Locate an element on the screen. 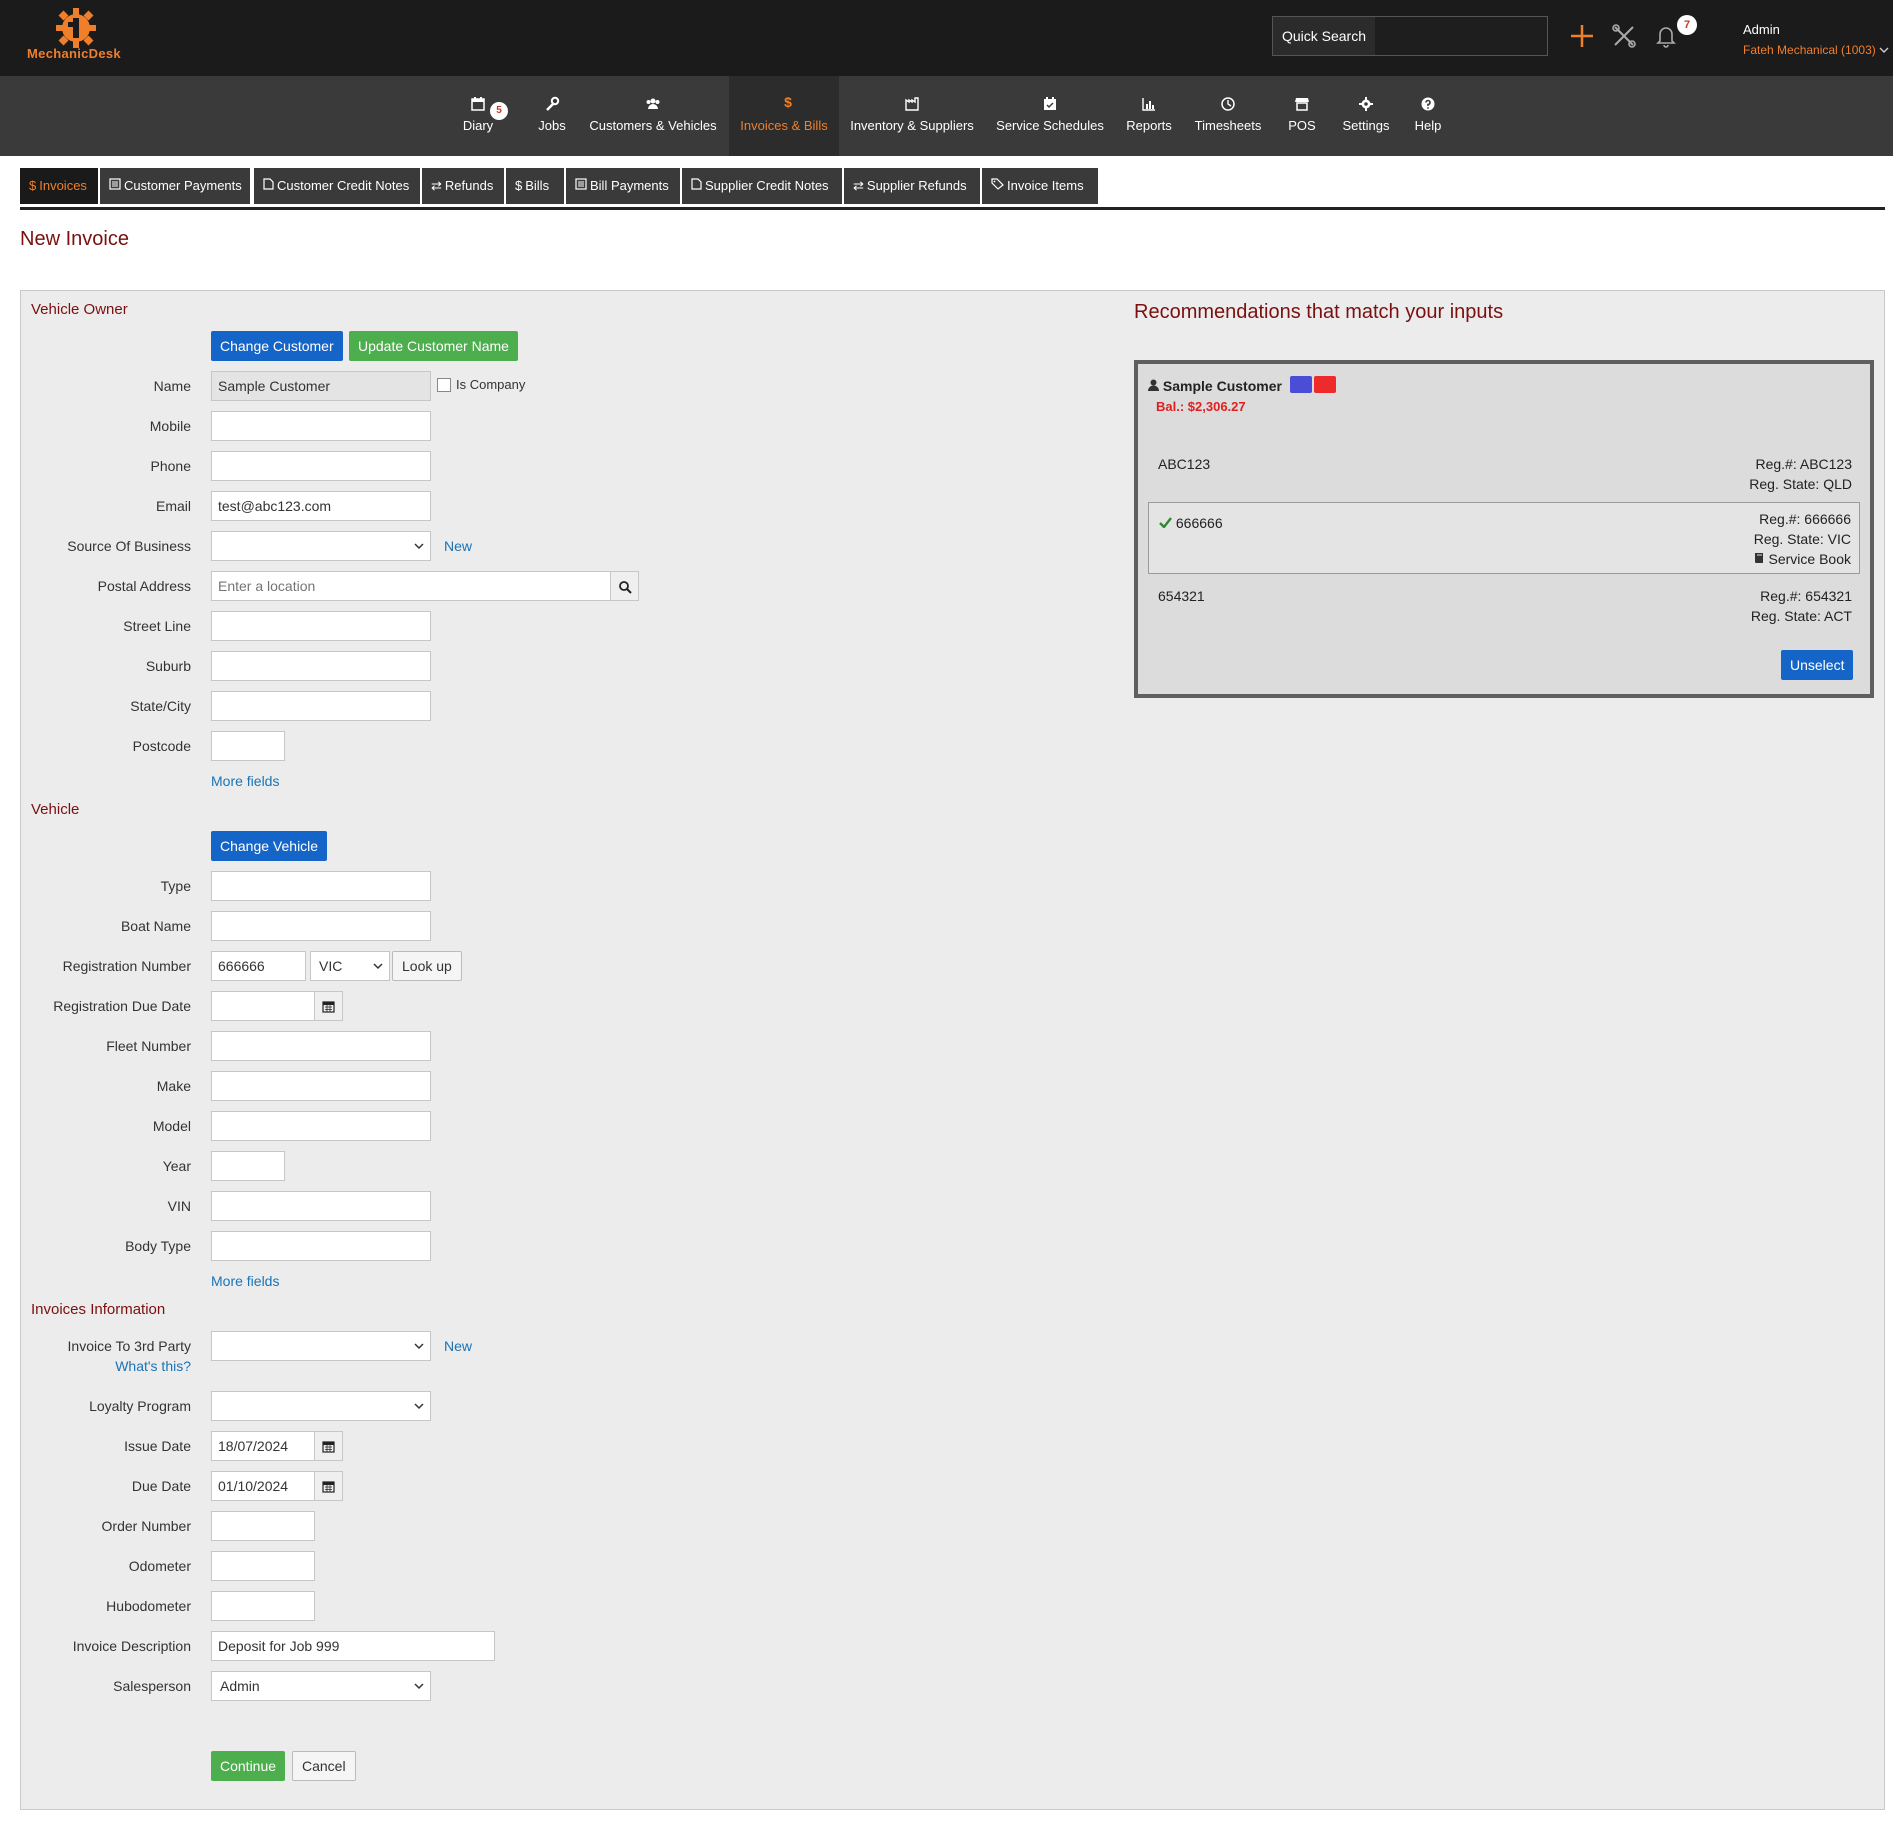 The width and height of the screenshot is (1893, 1823). nav-pos: POS is located at coordinates (1302, 116).